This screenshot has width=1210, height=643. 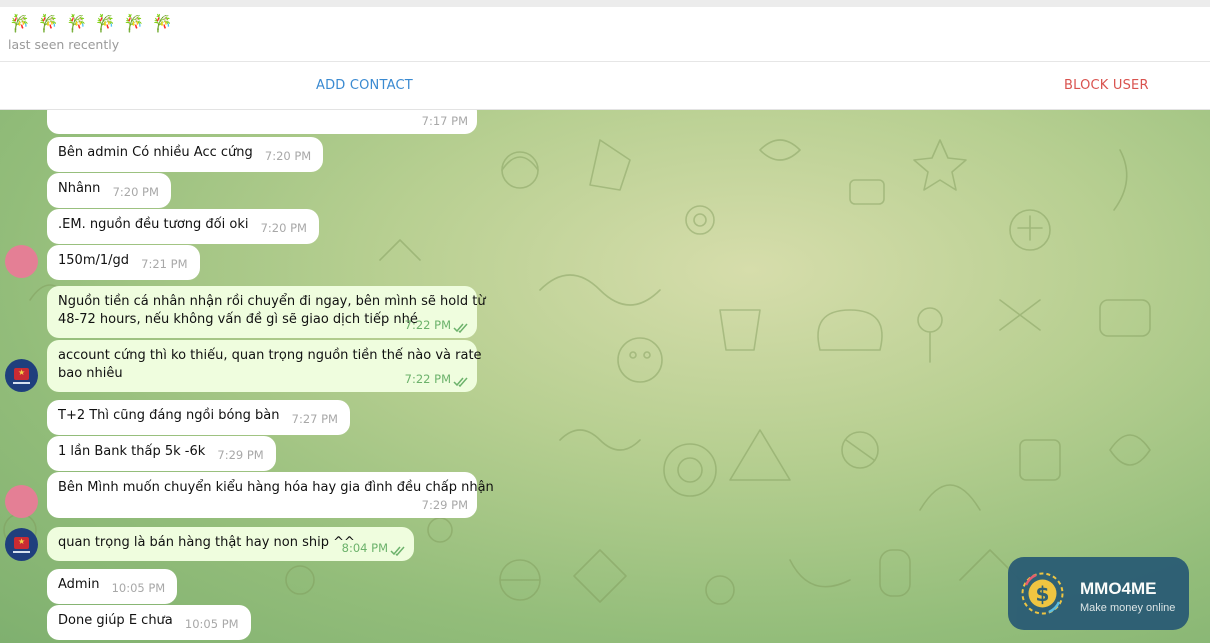 I want to click on message-bubble: Nhânn 7:20 PM, so click(x=109, y=190).